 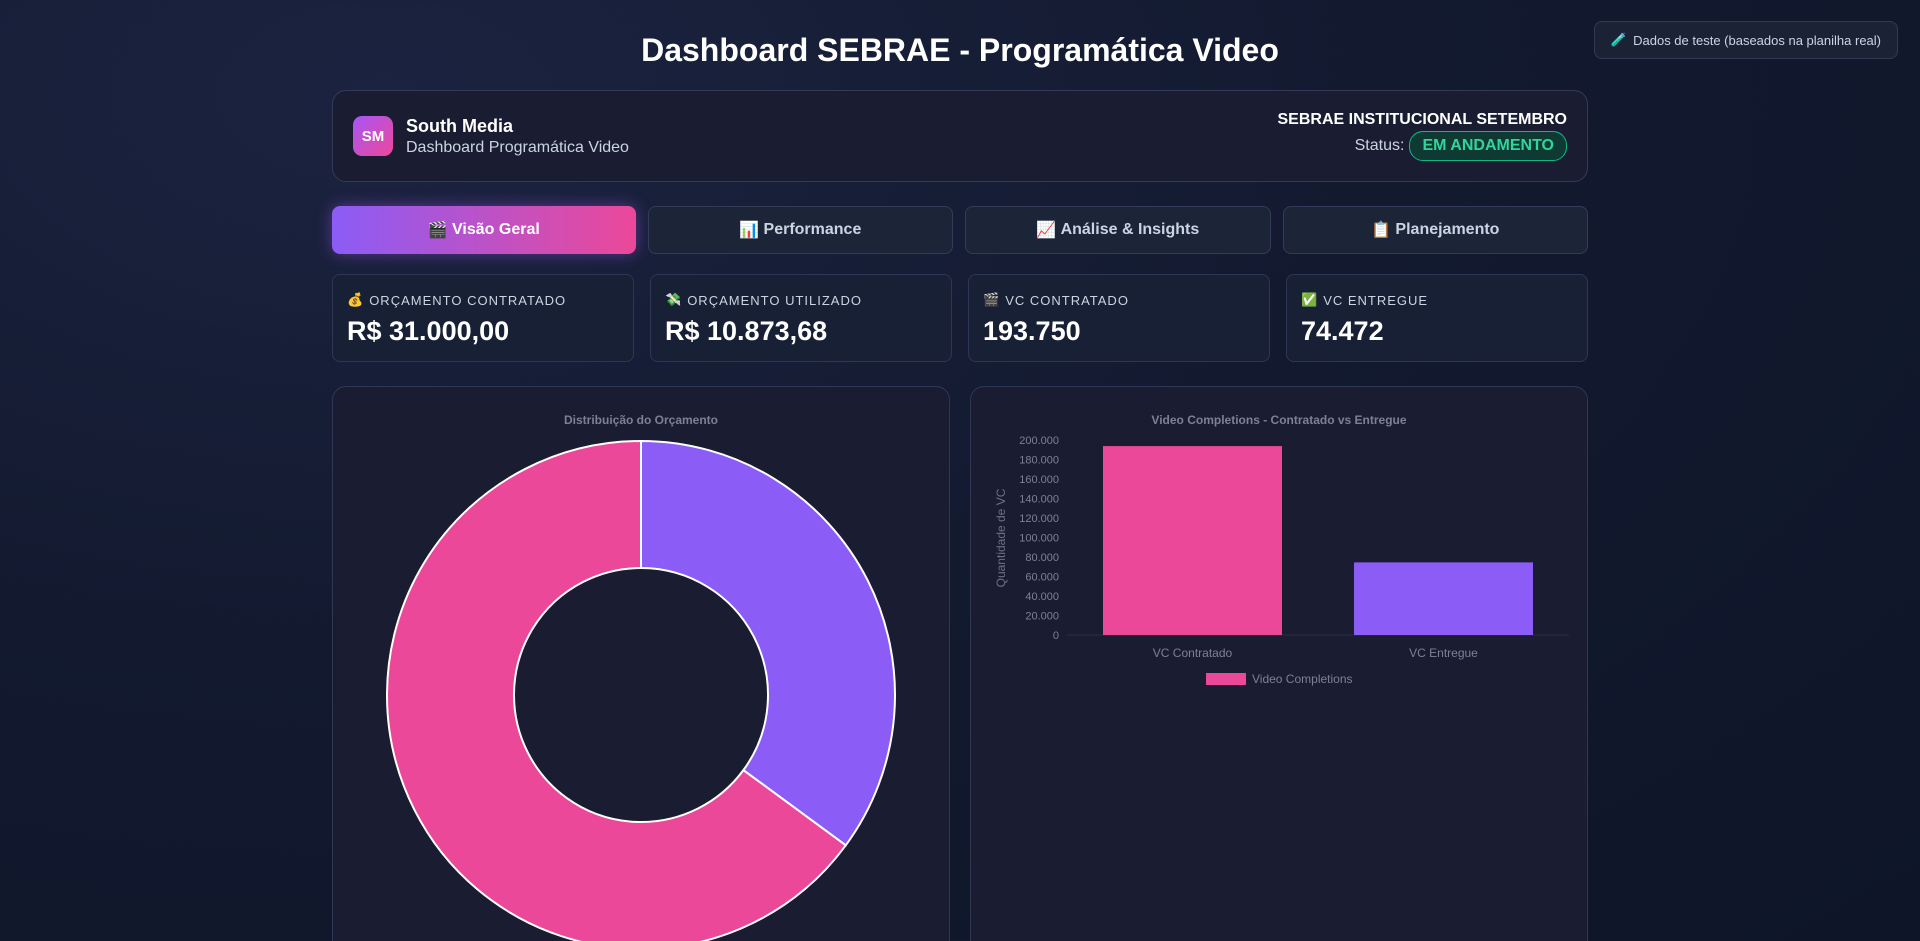 What do you see at coordinates (517, 147) in the screenshot?
I see `brand-subtitle: Dashboard Programática Video` at bounding box center [517, 147].